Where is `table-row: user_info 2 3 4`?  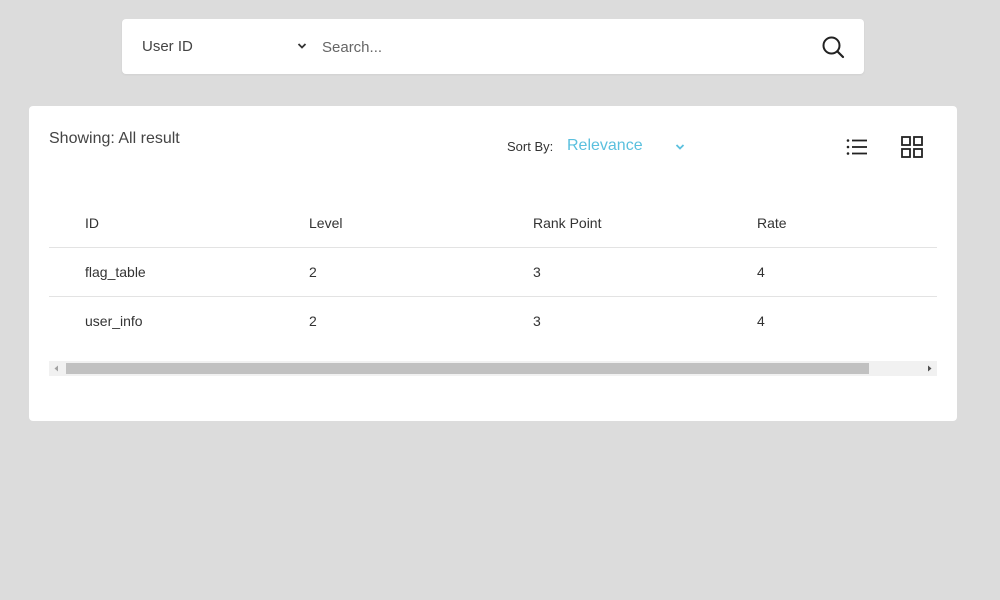
table-row: user_info 2 3 4 is located at coordinates (493, 320).